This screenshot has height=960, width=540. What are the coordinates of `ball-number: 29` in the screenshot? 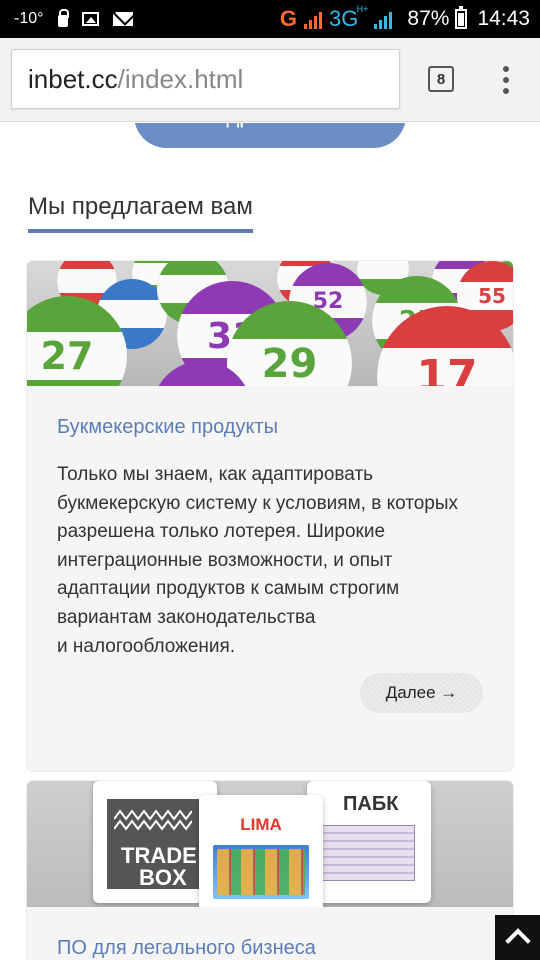 It's located at (289, 363).